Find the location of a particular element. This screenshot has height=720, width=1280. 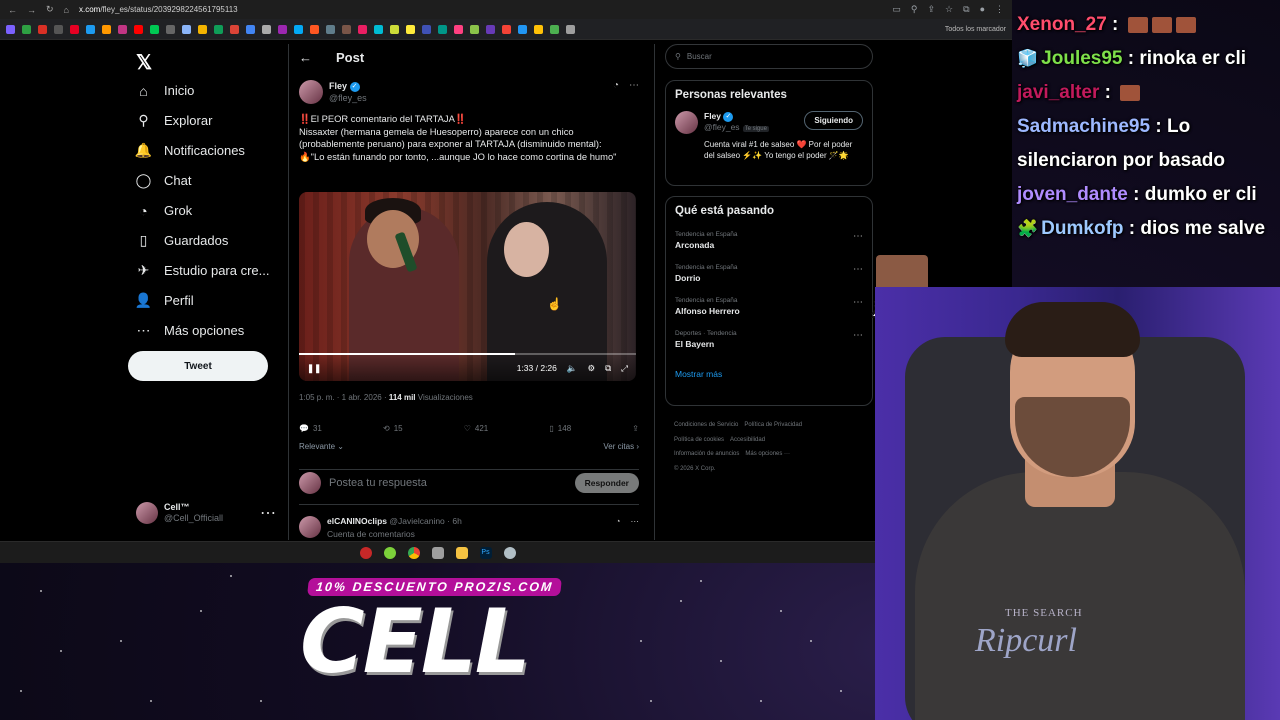

volume-icon: 🔈 is located at coordinates (572, 368).